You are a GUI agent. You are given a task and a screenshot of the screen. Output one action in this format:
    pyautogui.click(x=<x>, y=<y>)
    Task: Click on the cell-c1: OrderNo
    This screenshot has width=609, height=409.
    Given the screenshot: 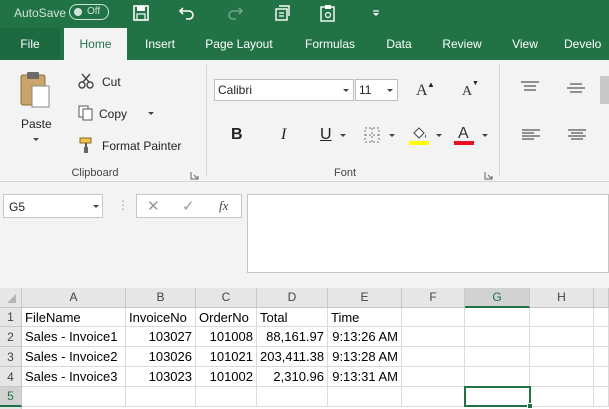 What is the action you would take?
    pyautogui.click(x=226, y=317)
    